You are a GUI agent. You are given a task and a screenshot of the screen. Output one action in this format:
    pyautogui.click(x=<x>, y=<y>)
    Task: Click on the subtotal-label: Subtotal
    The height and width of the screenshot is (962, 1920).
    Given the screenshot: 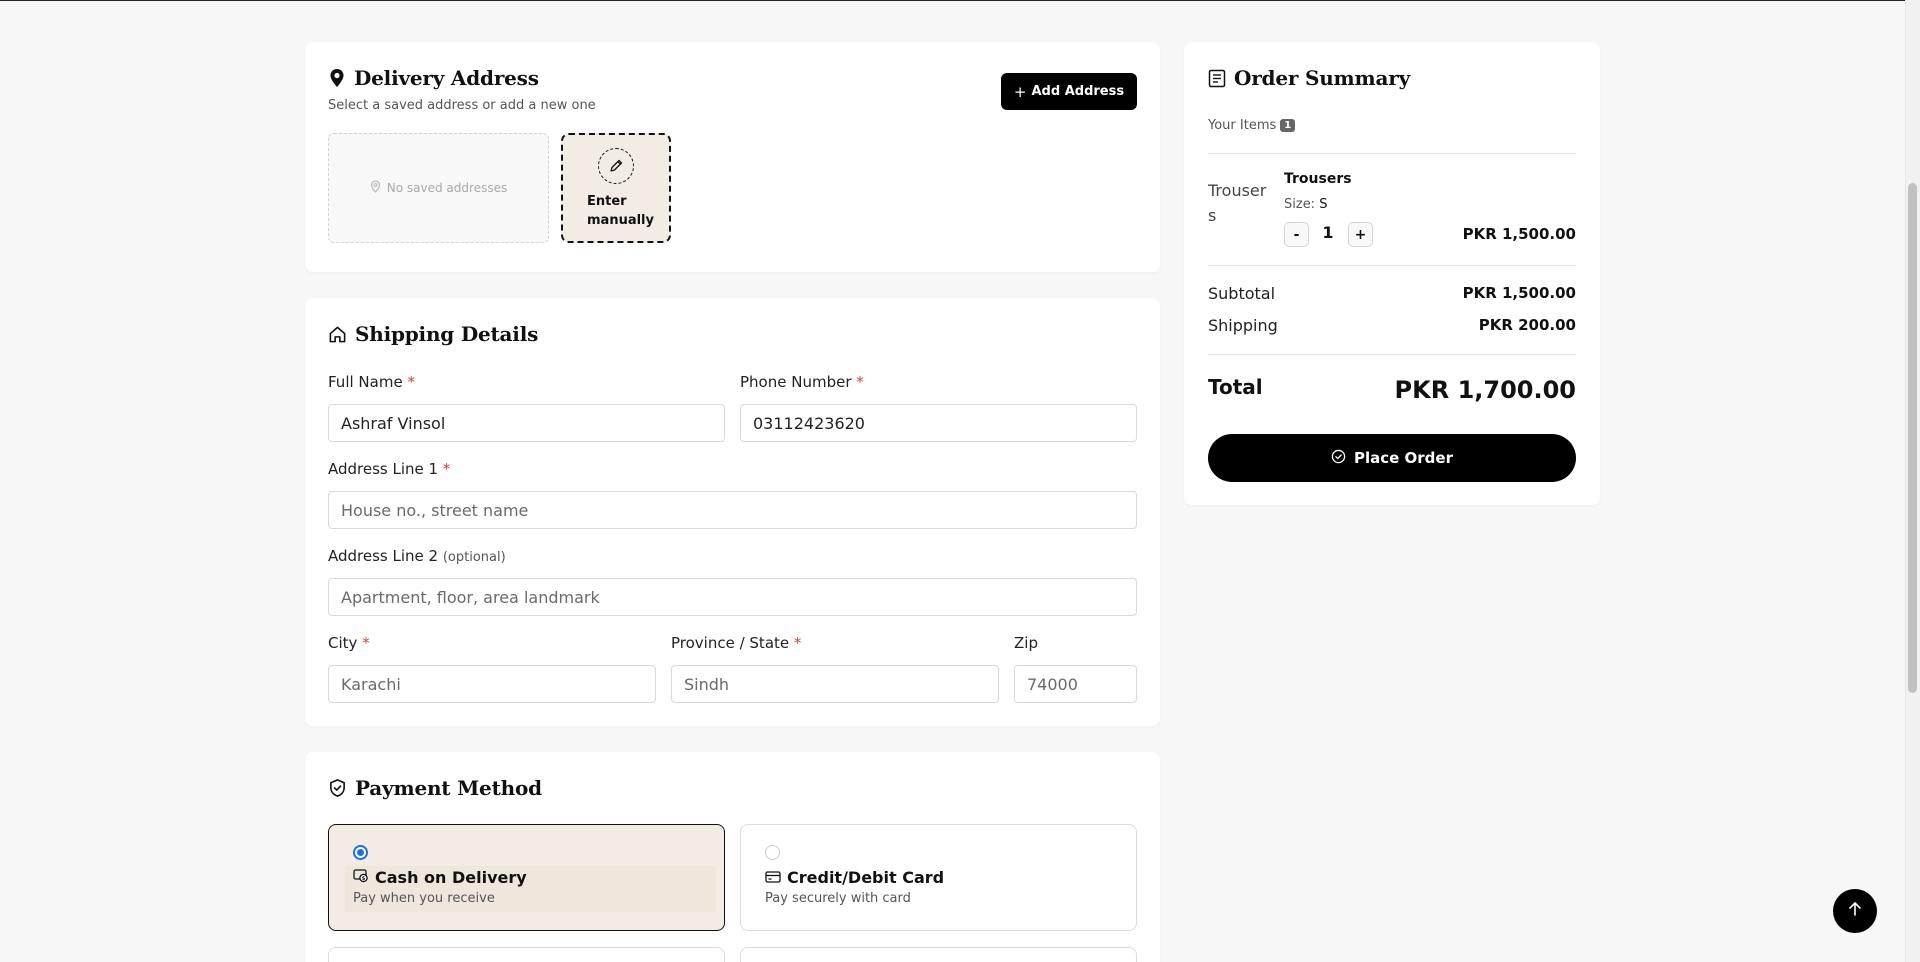 What is the action you would take?
    pyautogui.click(x=1242, y=293)
    